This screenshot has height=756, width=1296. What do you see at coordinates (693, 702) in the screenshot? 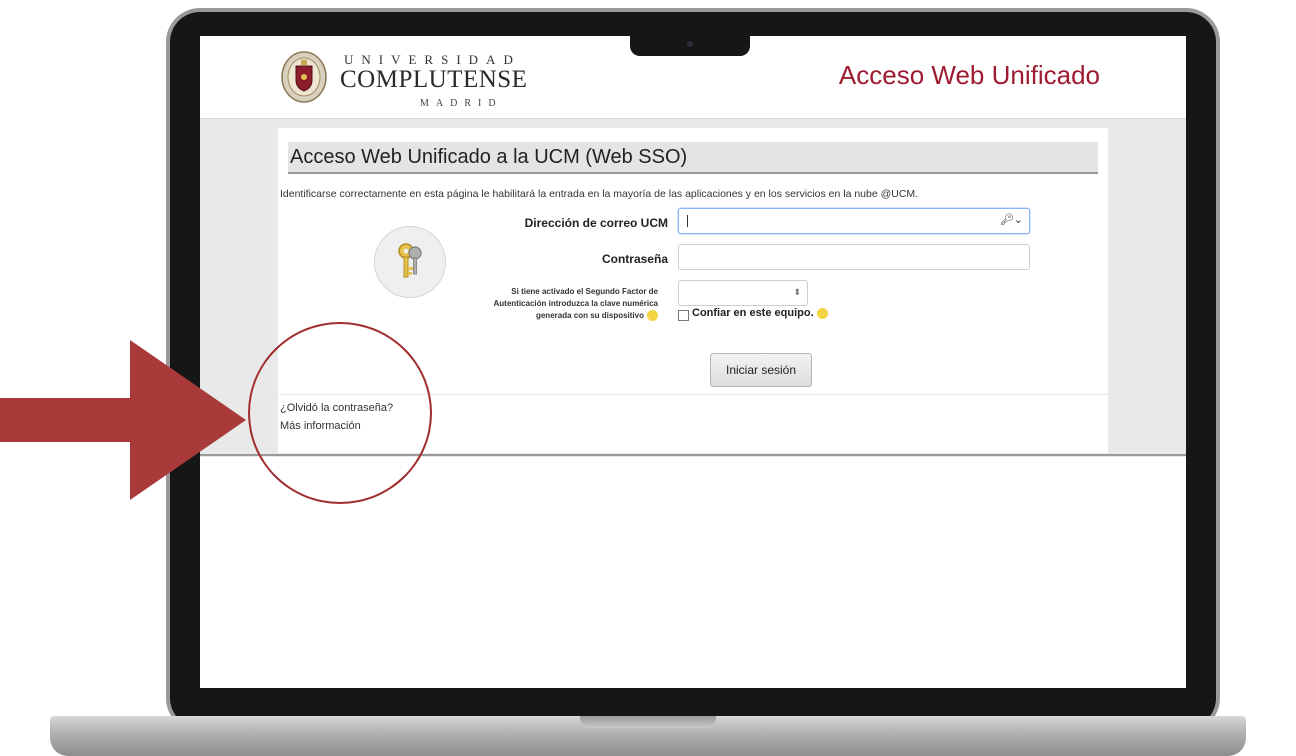
I see `screen-bottom-bezel` at bounding box center [693, 702].